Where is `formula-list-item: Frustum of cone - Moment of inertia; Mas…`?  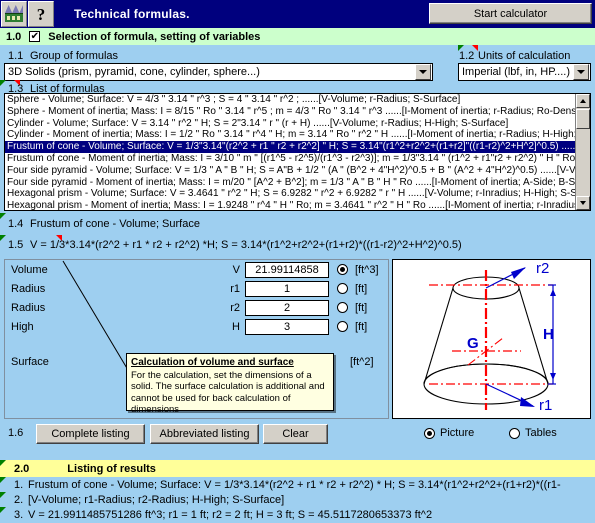
formula-list-item: Frustum of cone - Moment of inertia; Mas… is located at coordinates (290, 159).